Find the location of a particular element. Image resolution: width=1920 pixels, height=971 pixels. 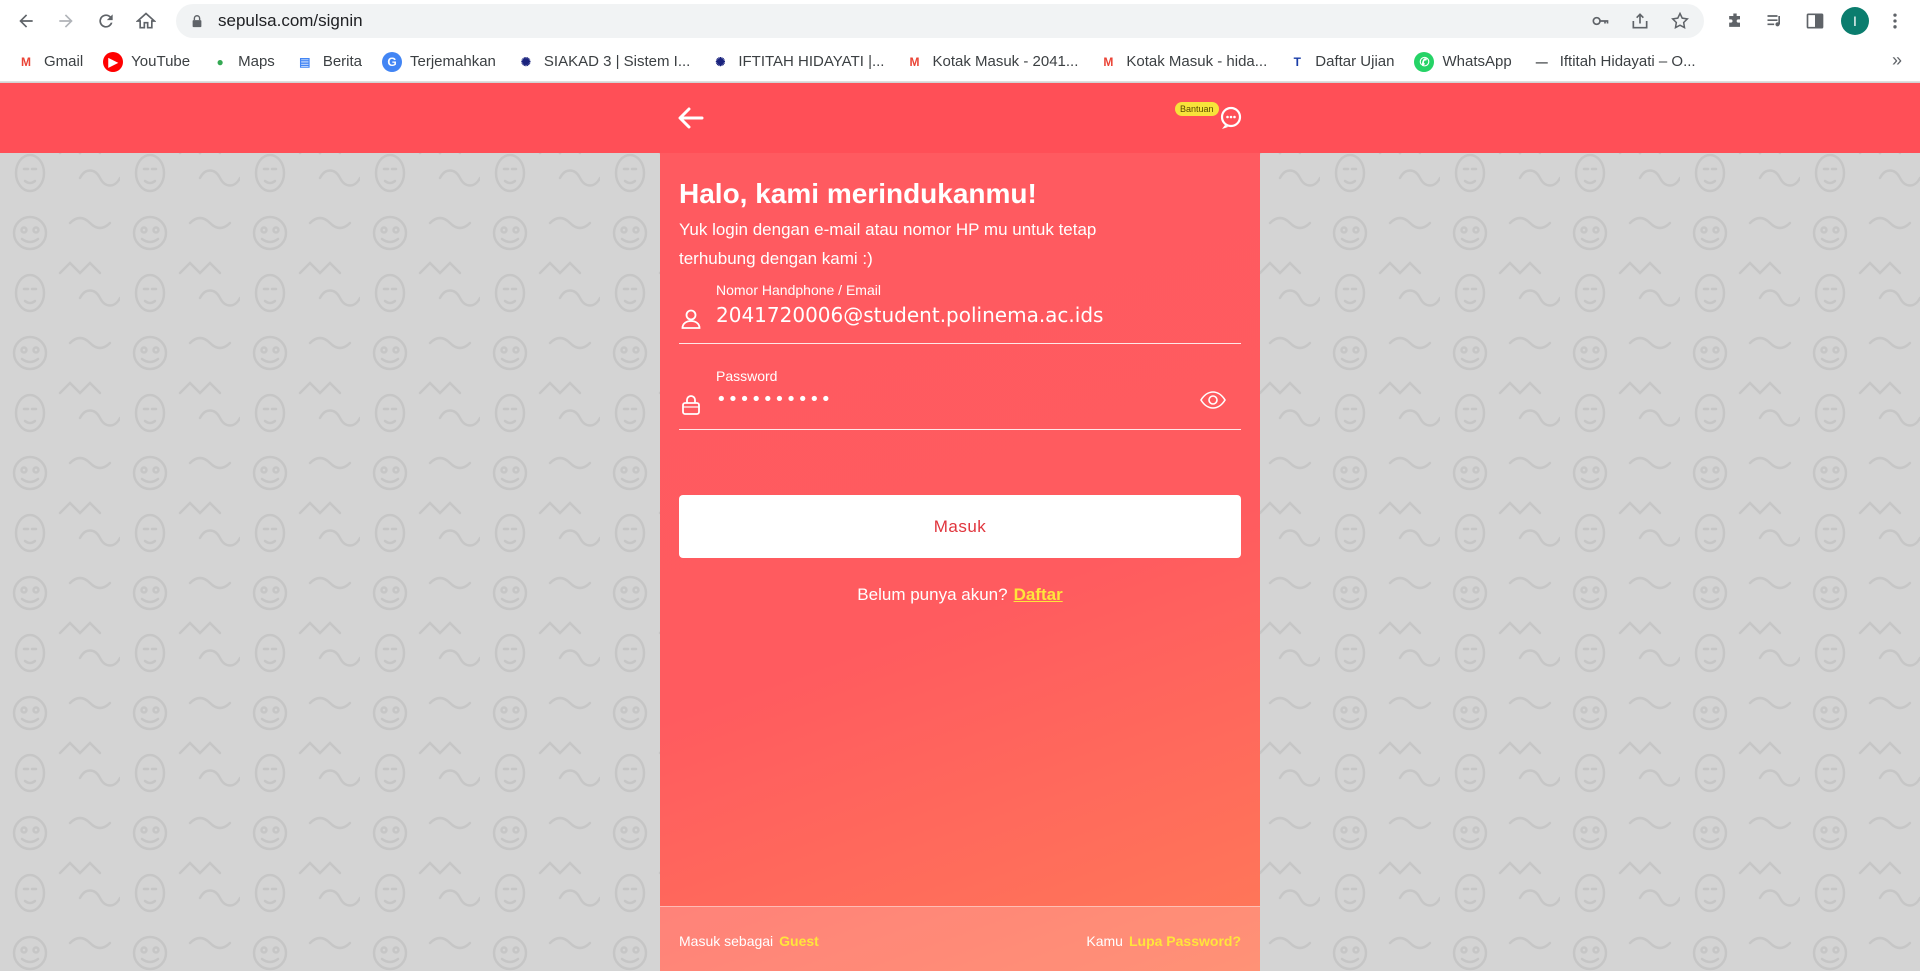

address-bar: sepulsa.com/signin is located at coordinates (940, 21).